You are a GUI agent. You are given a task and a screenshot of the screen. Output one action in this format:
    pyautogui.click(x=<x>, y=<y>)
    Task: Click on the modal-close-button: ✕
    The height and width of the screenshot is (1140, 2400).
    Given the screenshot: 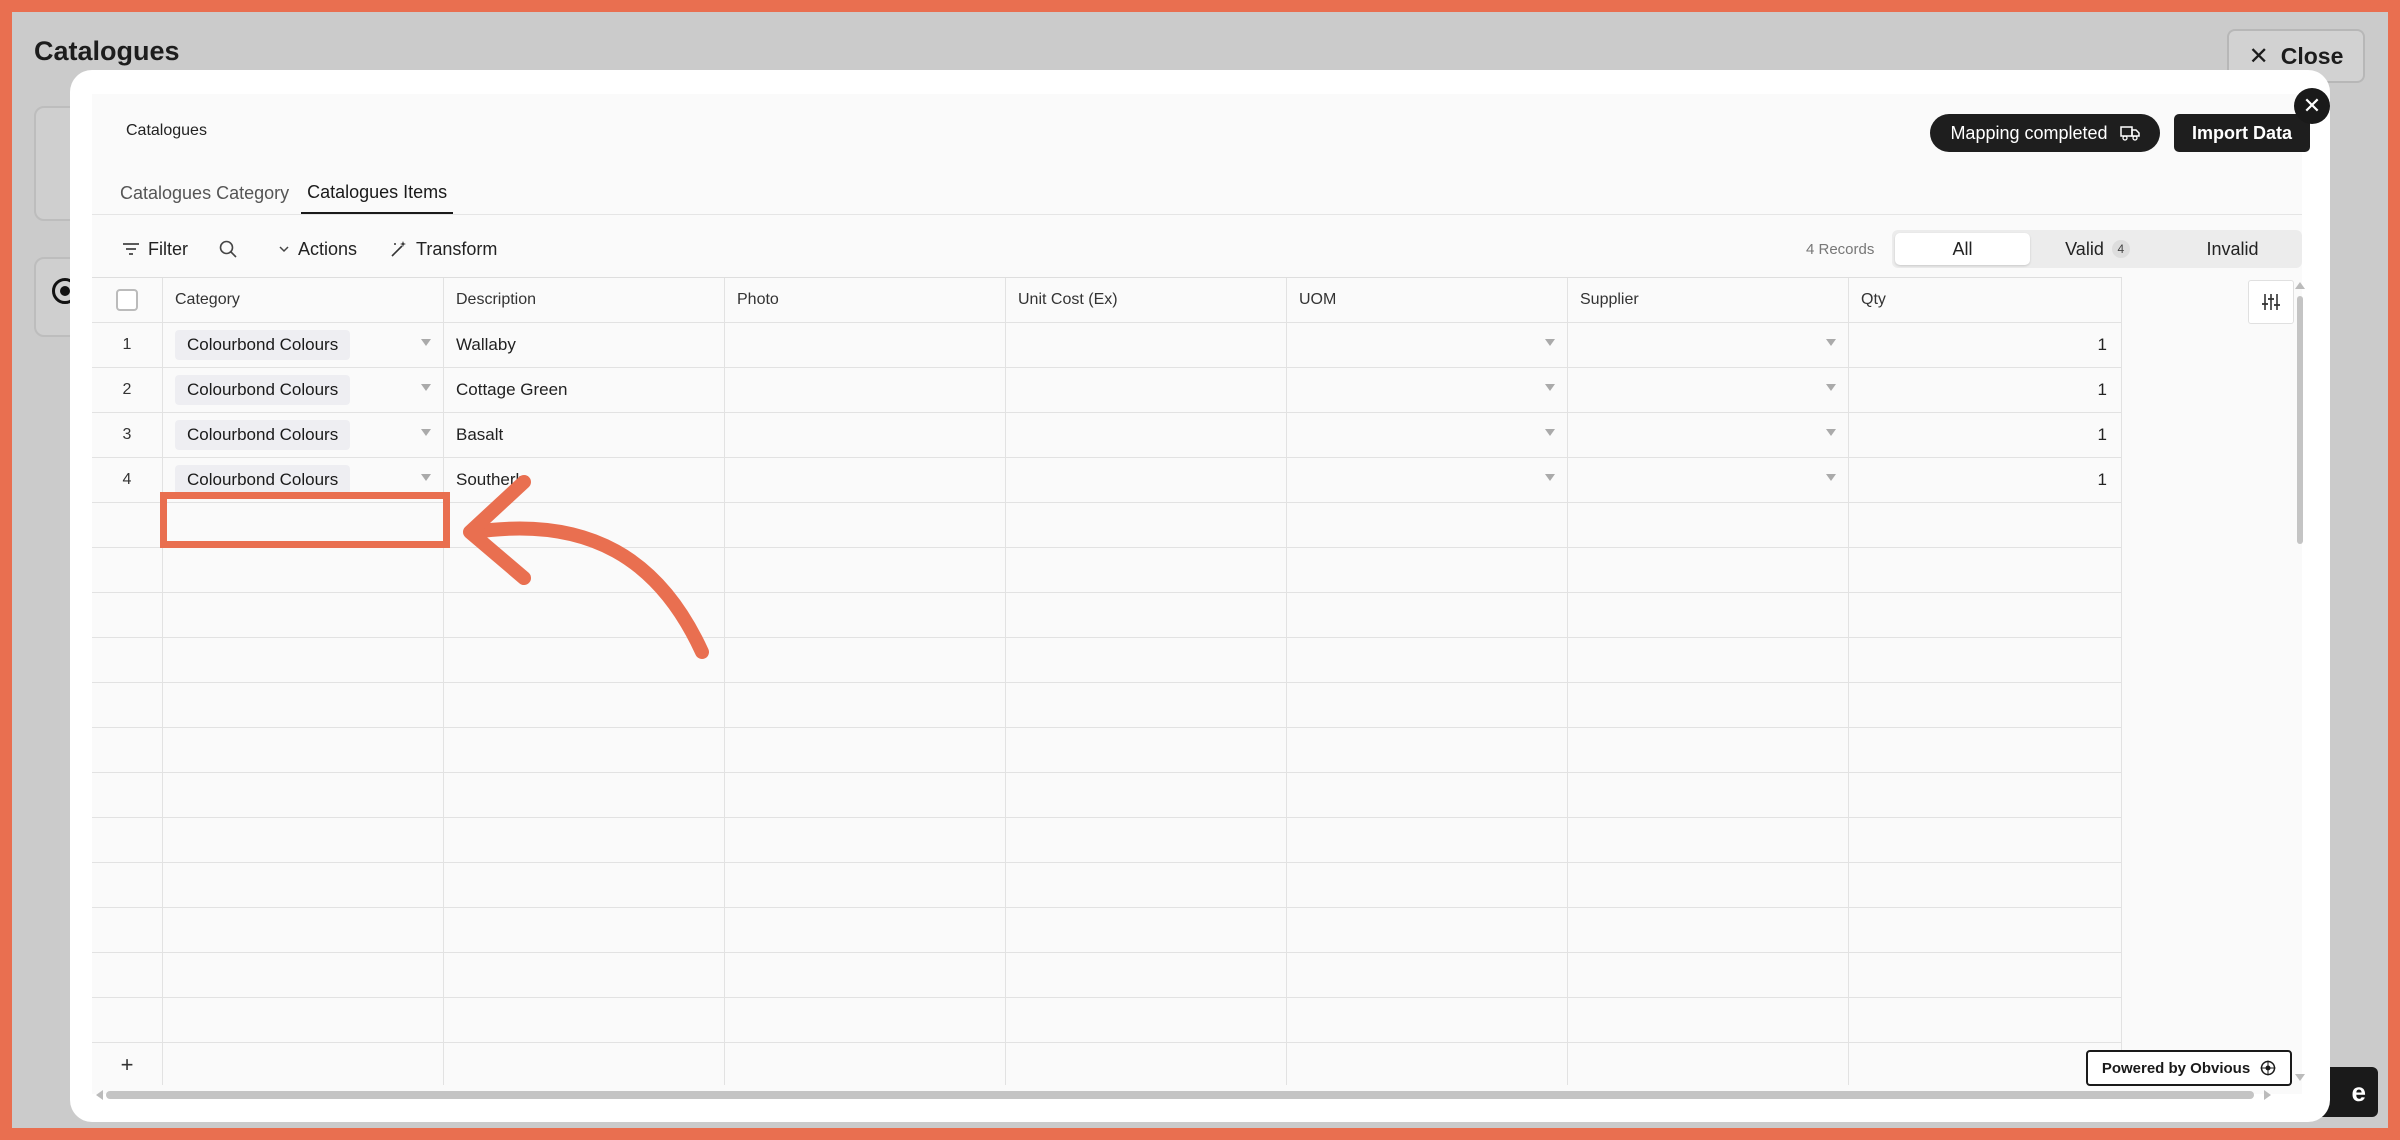 What is the action you would take?
    pyautogui.click(x=2312, y=106)
    